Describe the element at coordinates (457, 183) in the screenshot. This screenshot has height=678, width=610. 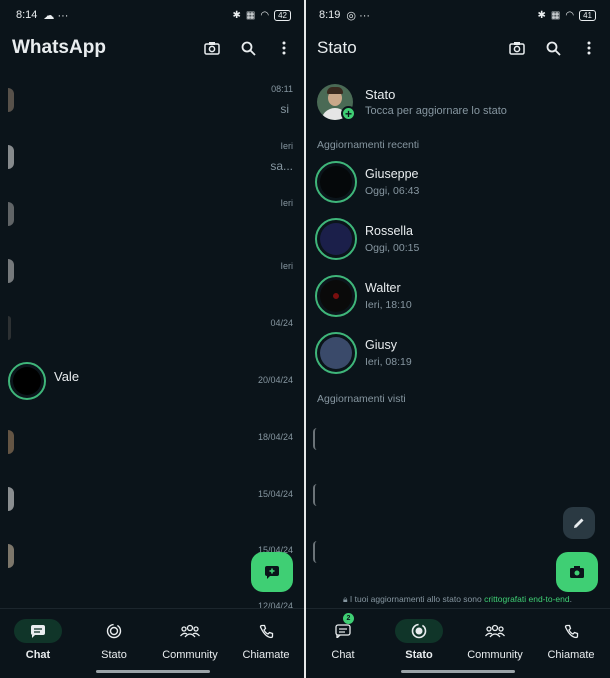
I see `status-item: Giuseppe Oggi, 06:43` at that location.